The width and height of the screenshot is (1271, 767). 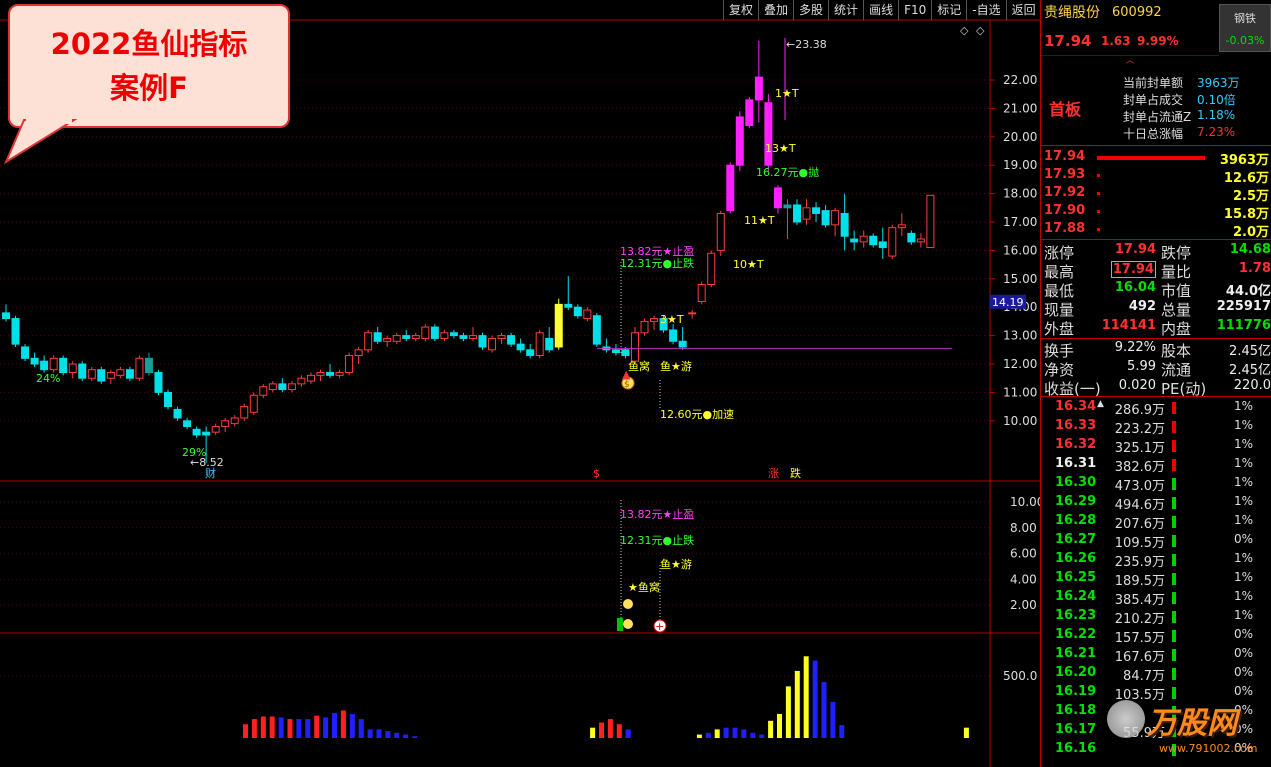 I want to click on toolbar-item-0: 复权, so click(x=740, y=10).